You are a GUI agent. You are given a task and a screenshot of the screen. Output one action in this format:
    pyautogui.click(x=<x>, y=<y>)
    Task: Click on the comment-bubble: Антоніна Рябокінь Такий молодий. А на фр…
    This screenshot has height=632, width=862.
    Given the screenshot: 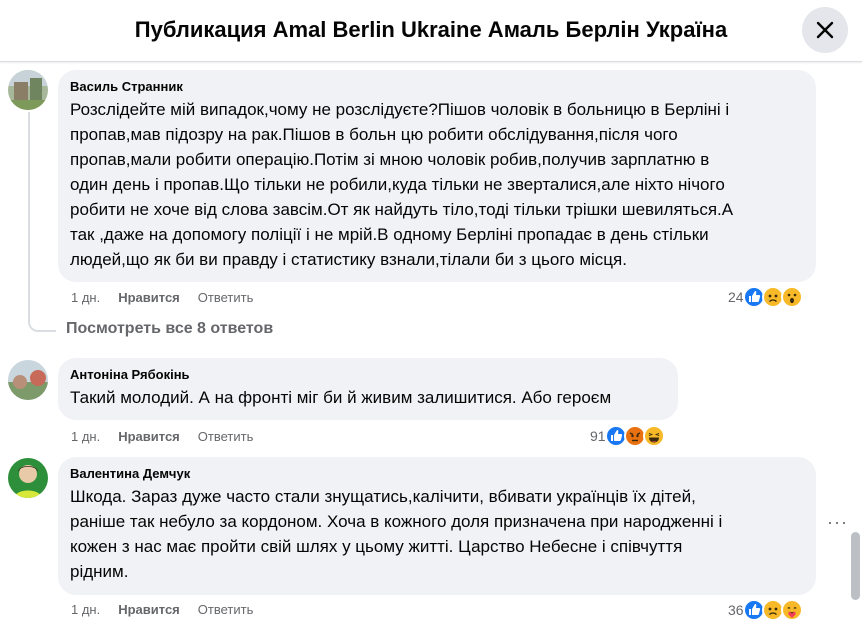 What is the action you would take?
    pyautogui.click(x=368, y=389)
    